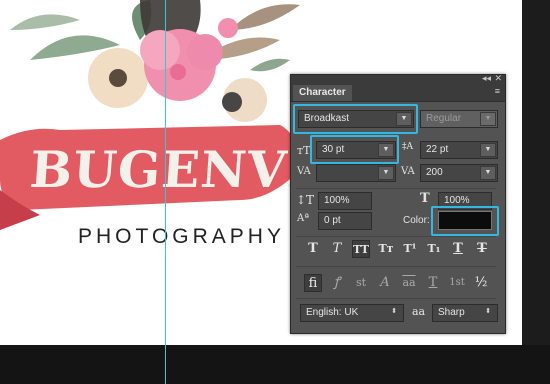 The height and width of the screenshot is (384, 550). What do you see at coordinates (437, 149) in the screenshot?
I see `leading-value: 22 pt` at bounding box center [437, 149].